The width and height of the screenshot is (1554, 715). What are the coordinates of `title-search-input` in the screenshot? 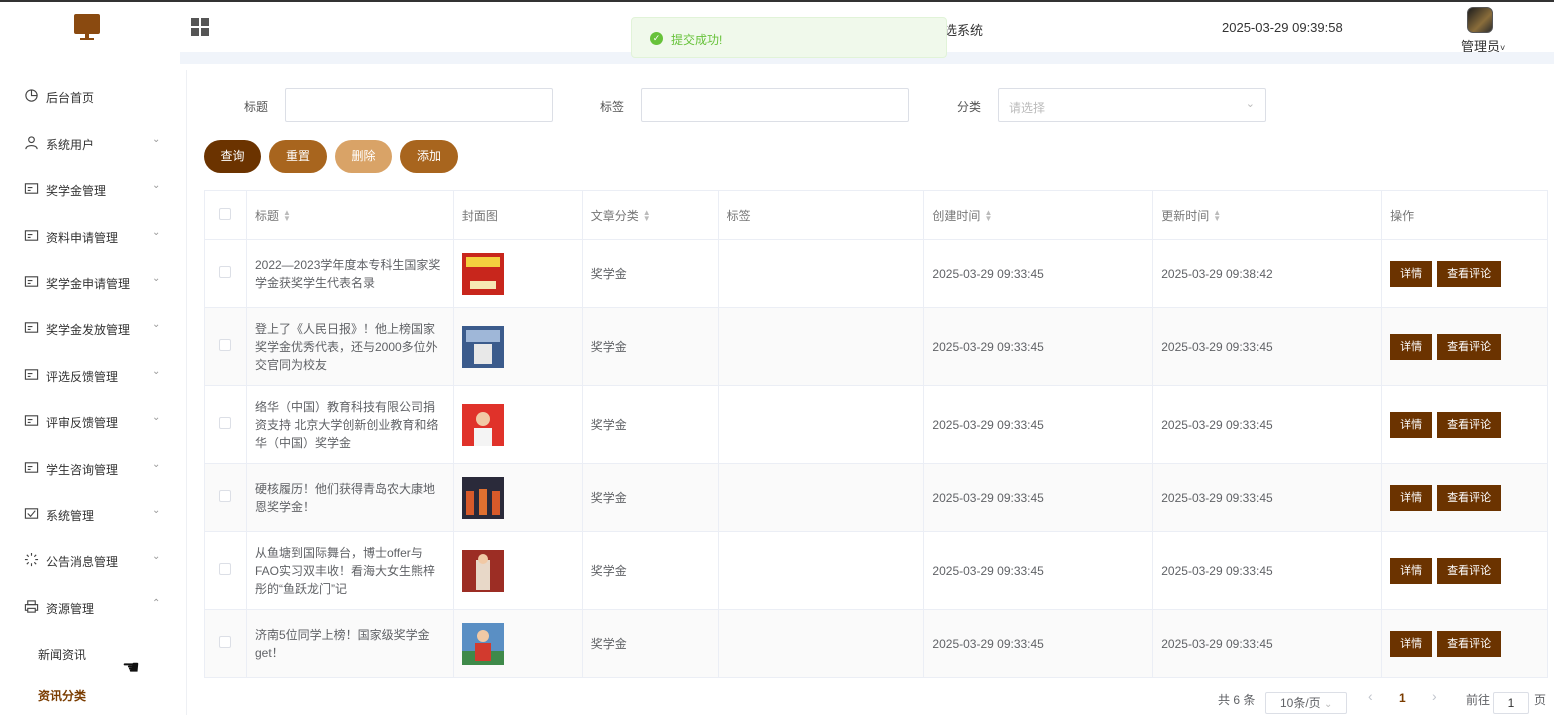 It's located at (419, 105).